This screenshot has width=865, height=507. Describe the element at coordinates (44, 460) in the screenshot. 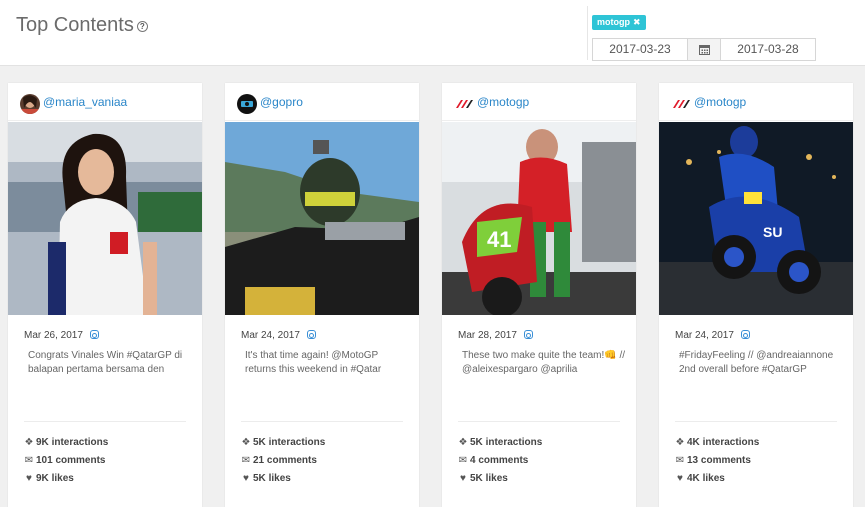

I see `comments-count: 101` at that location.